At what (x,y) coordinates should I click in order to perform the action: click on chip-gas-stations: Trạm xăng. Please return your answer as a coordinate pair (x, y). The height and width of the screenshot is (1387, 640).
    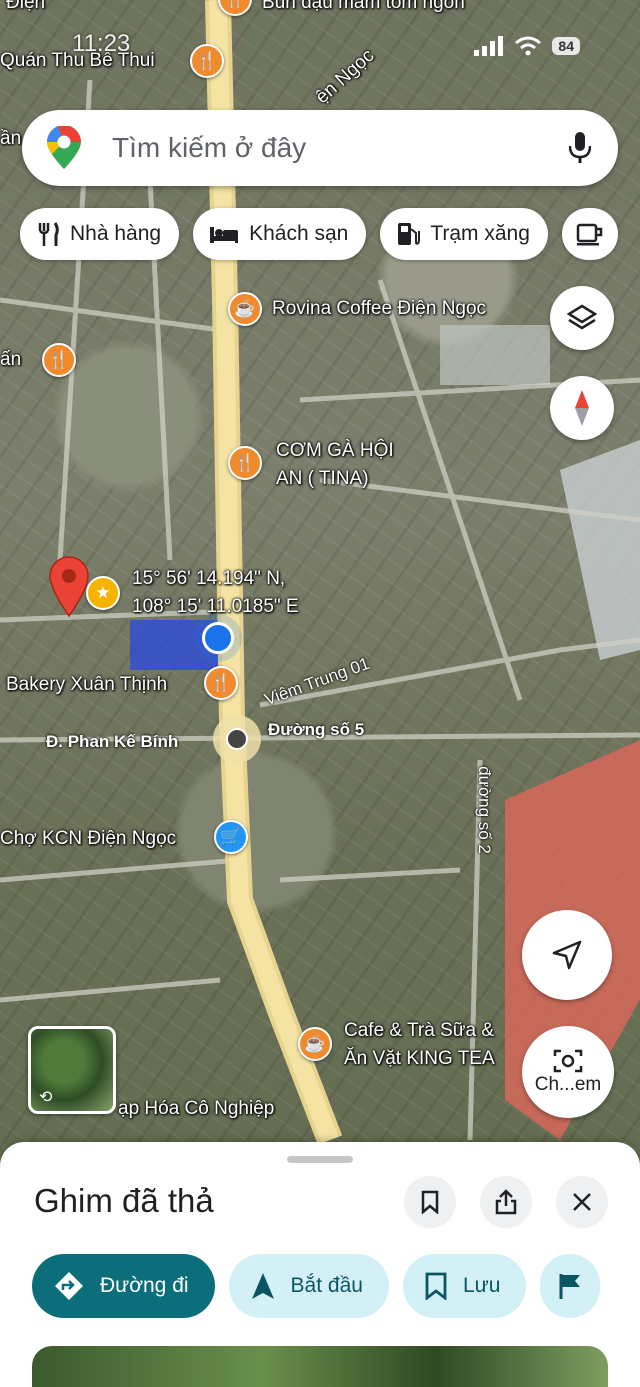
    Looking at the image, I should click on (464, 234).